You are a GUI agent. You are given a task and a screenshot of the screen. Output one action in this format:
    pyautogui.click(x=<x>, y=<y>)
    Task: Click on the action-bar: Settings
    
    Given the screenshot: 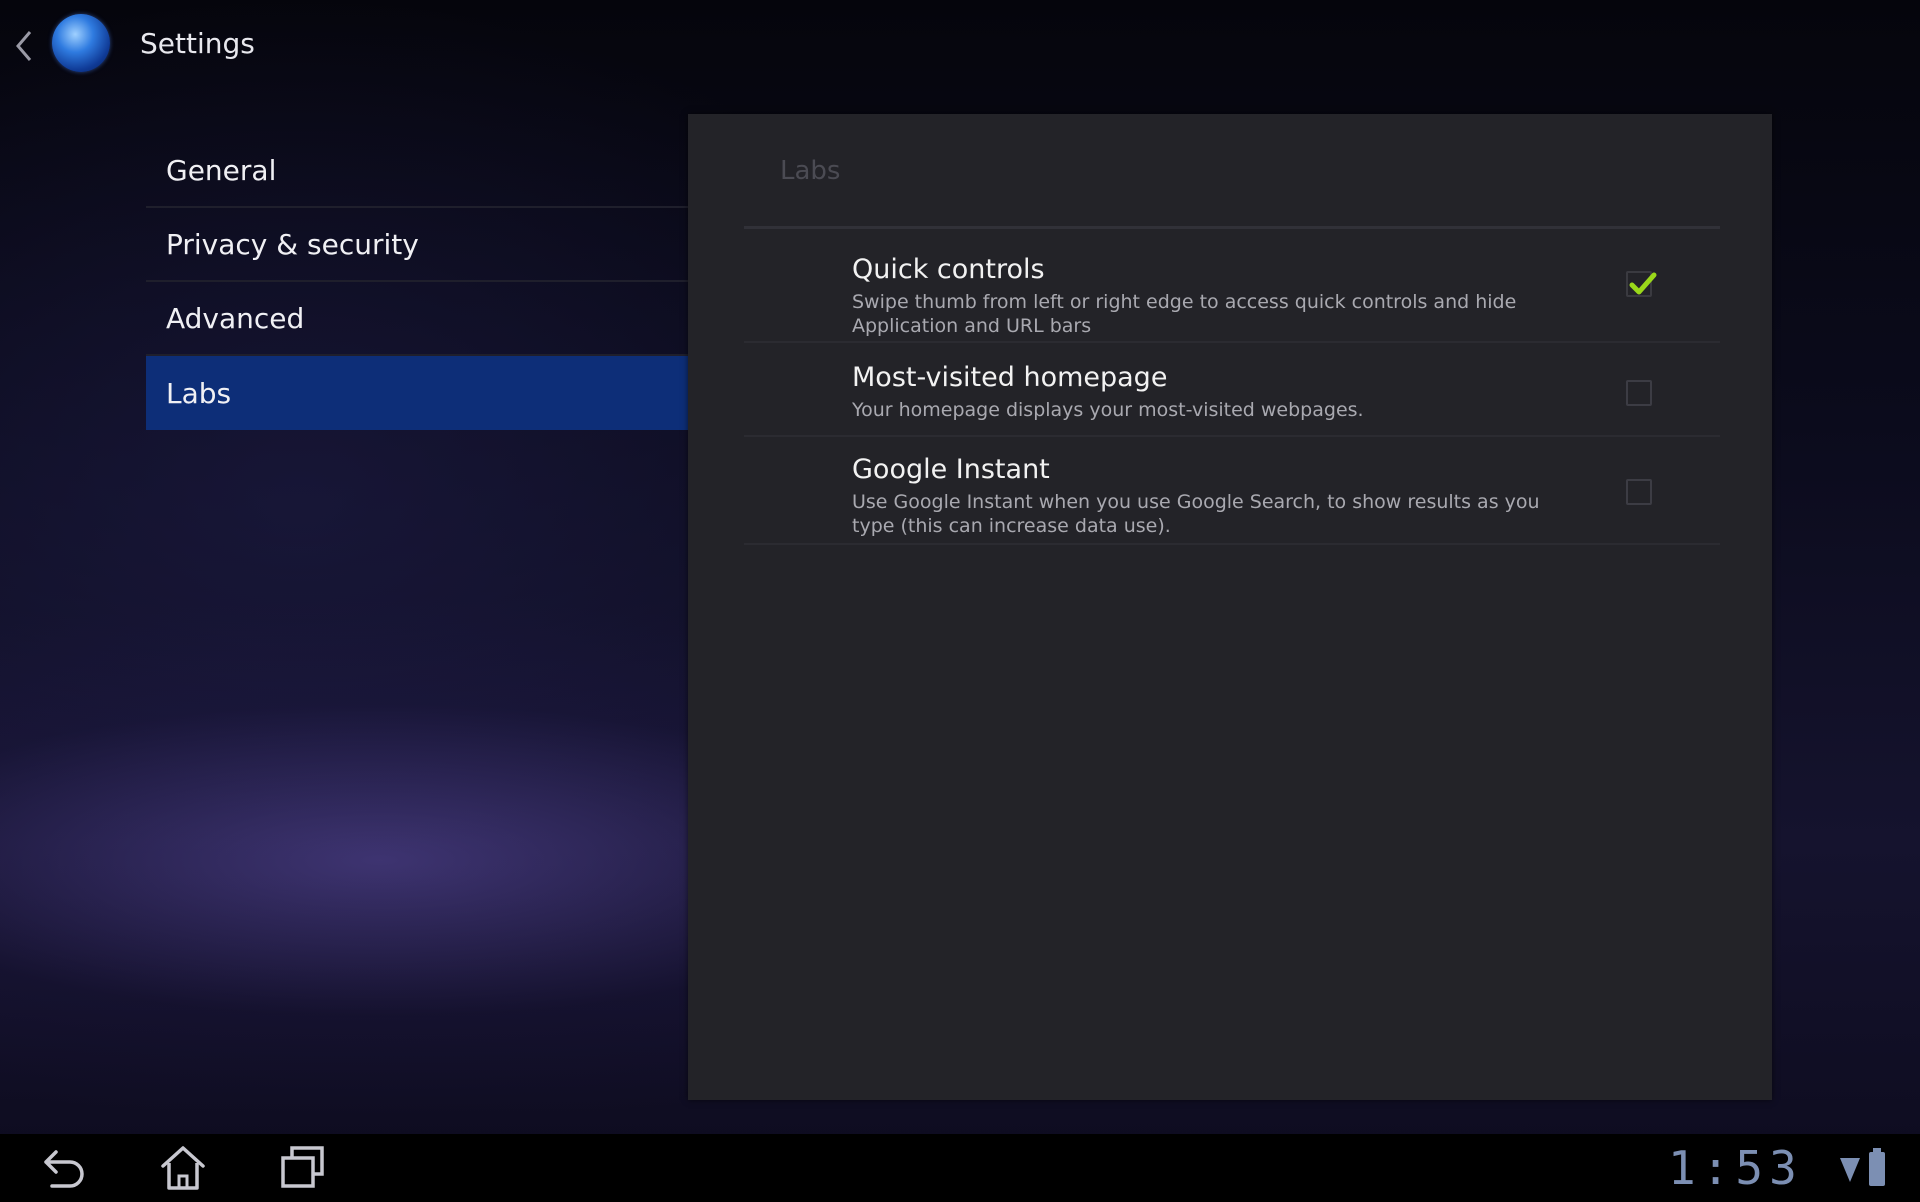 What is the action you would take?
    pyautogui.click(x=960, y=46)
    